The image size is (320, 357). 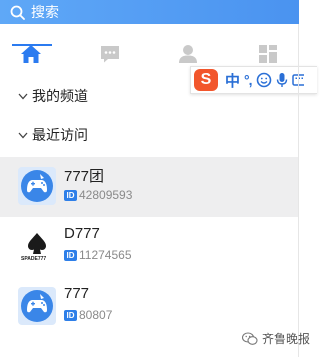 I want to click on microphone-icon, so click(x=282, y=80).